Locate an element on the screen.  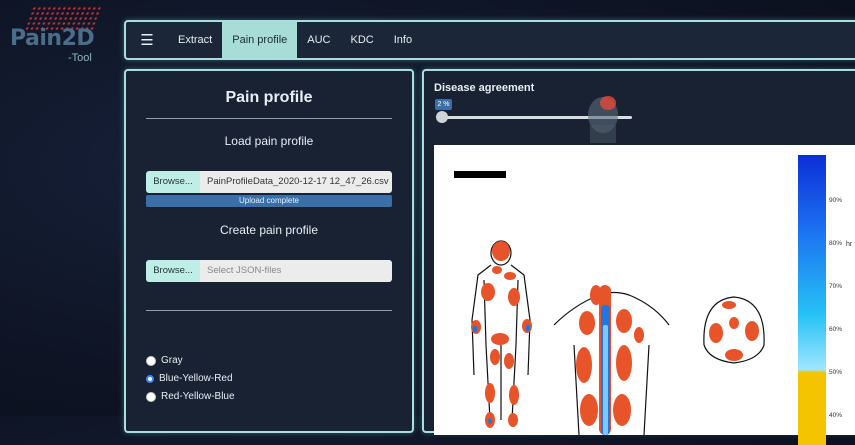
logo-subtitle: -Tool is located at coordinates (80, 58).